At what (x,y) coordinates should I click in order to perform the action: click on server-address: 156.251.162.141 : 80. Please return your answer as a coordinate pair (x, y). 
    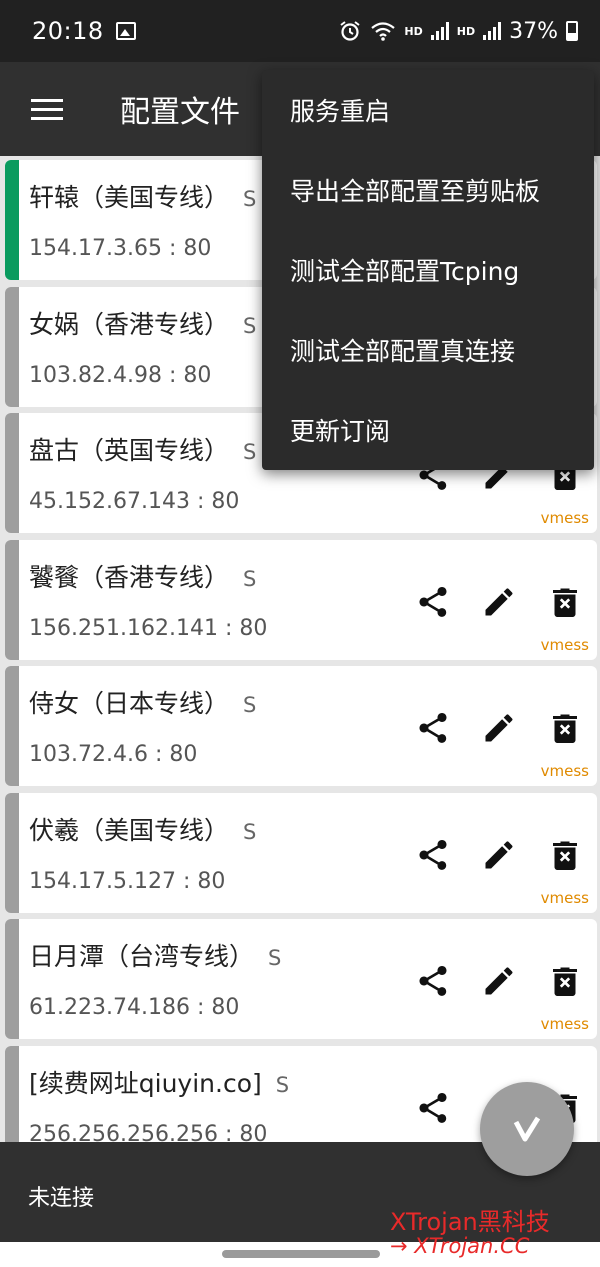
    Looking at the image, I should click on (148, 628).